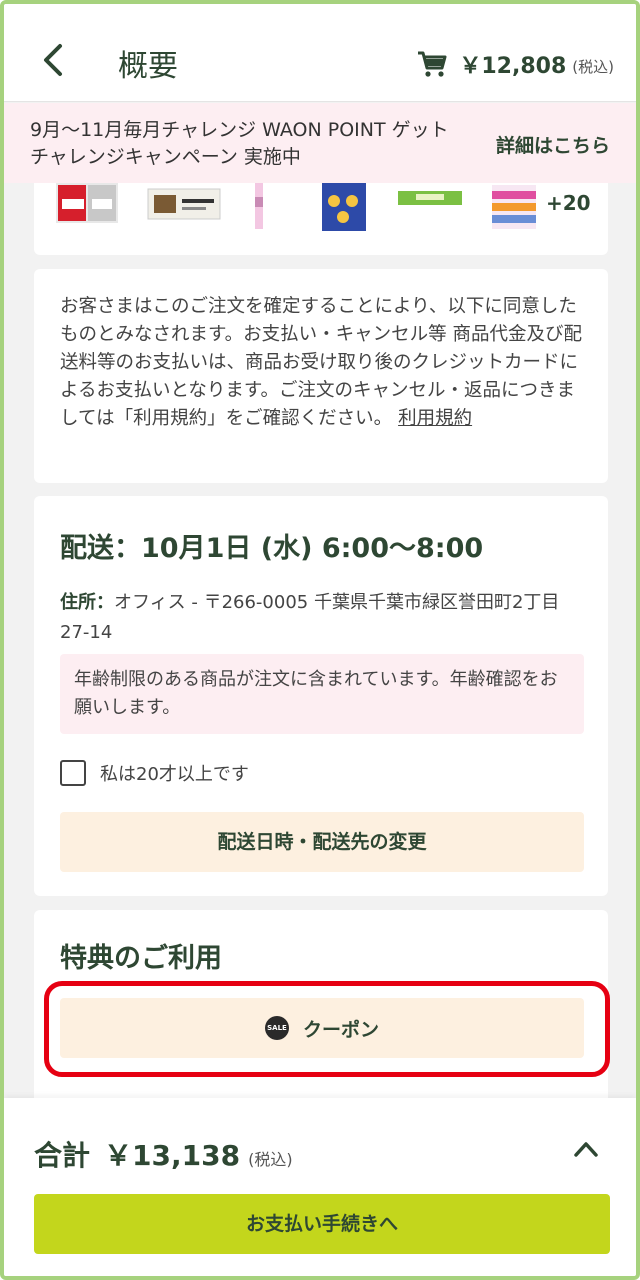 The image size is (640, 1280). Describe the element at coordinates (87, 602) in the screenshot. I see `address-label: 住所：` at that location.